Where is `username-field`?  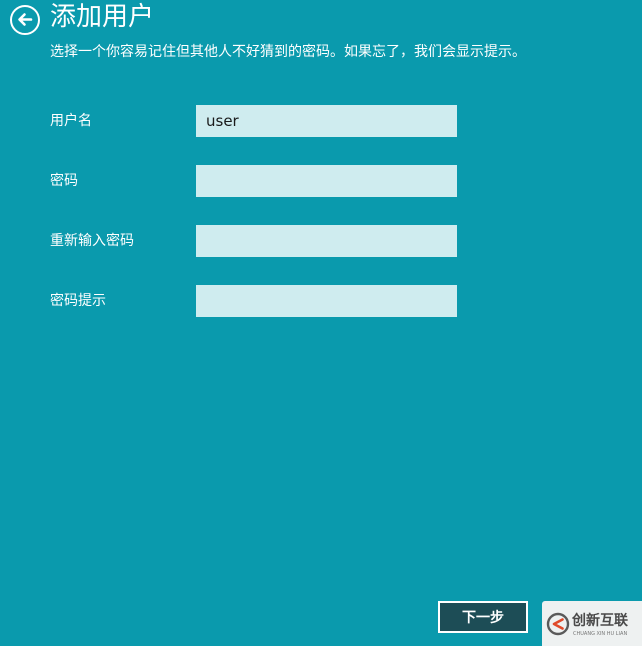
username-field is located at coordinates (326, 121).